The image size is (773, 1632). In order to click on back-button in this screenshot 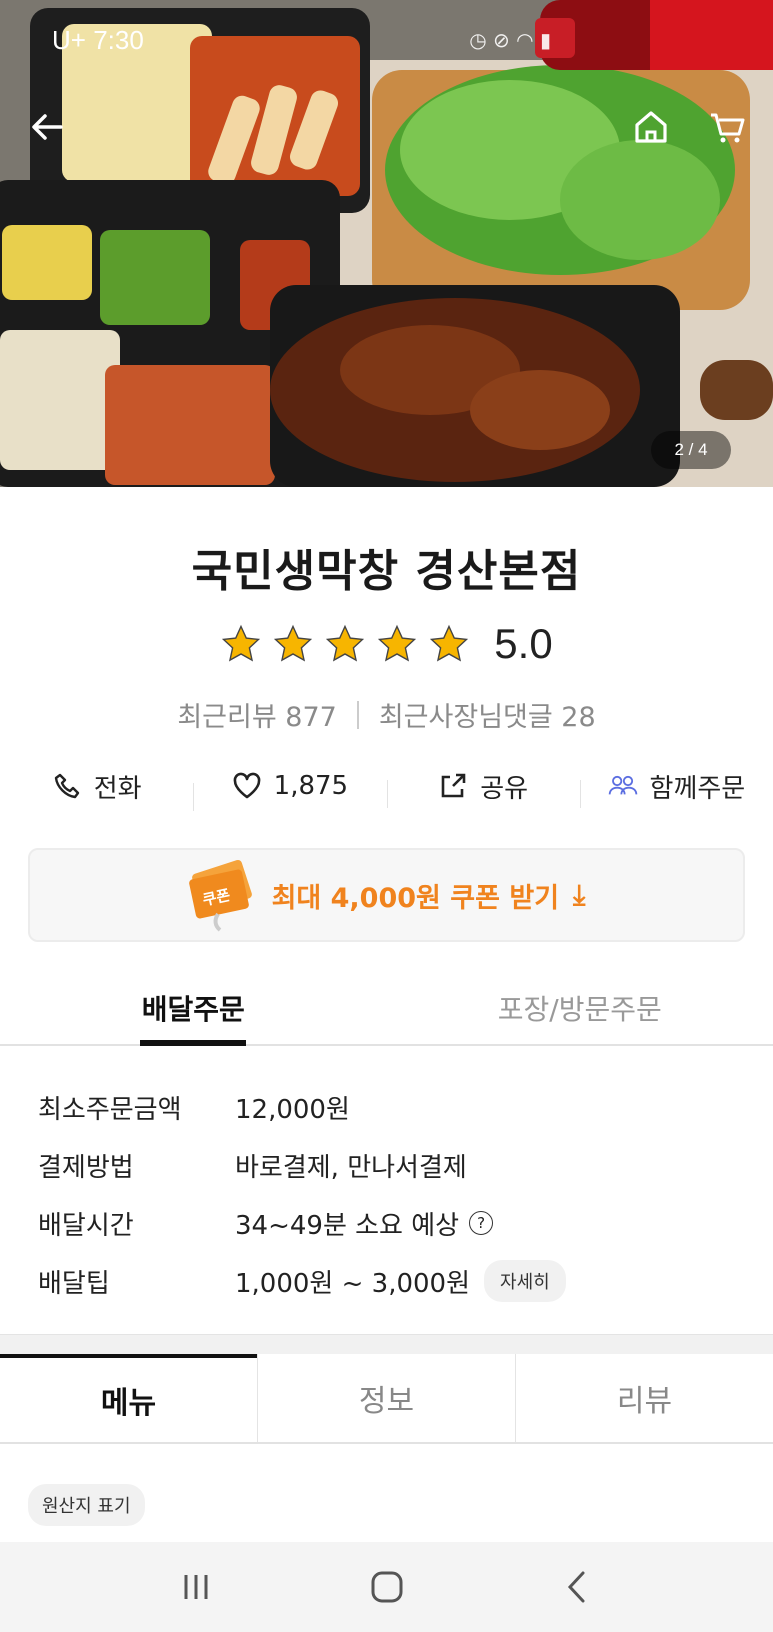, I will do `click(47, 127)`.